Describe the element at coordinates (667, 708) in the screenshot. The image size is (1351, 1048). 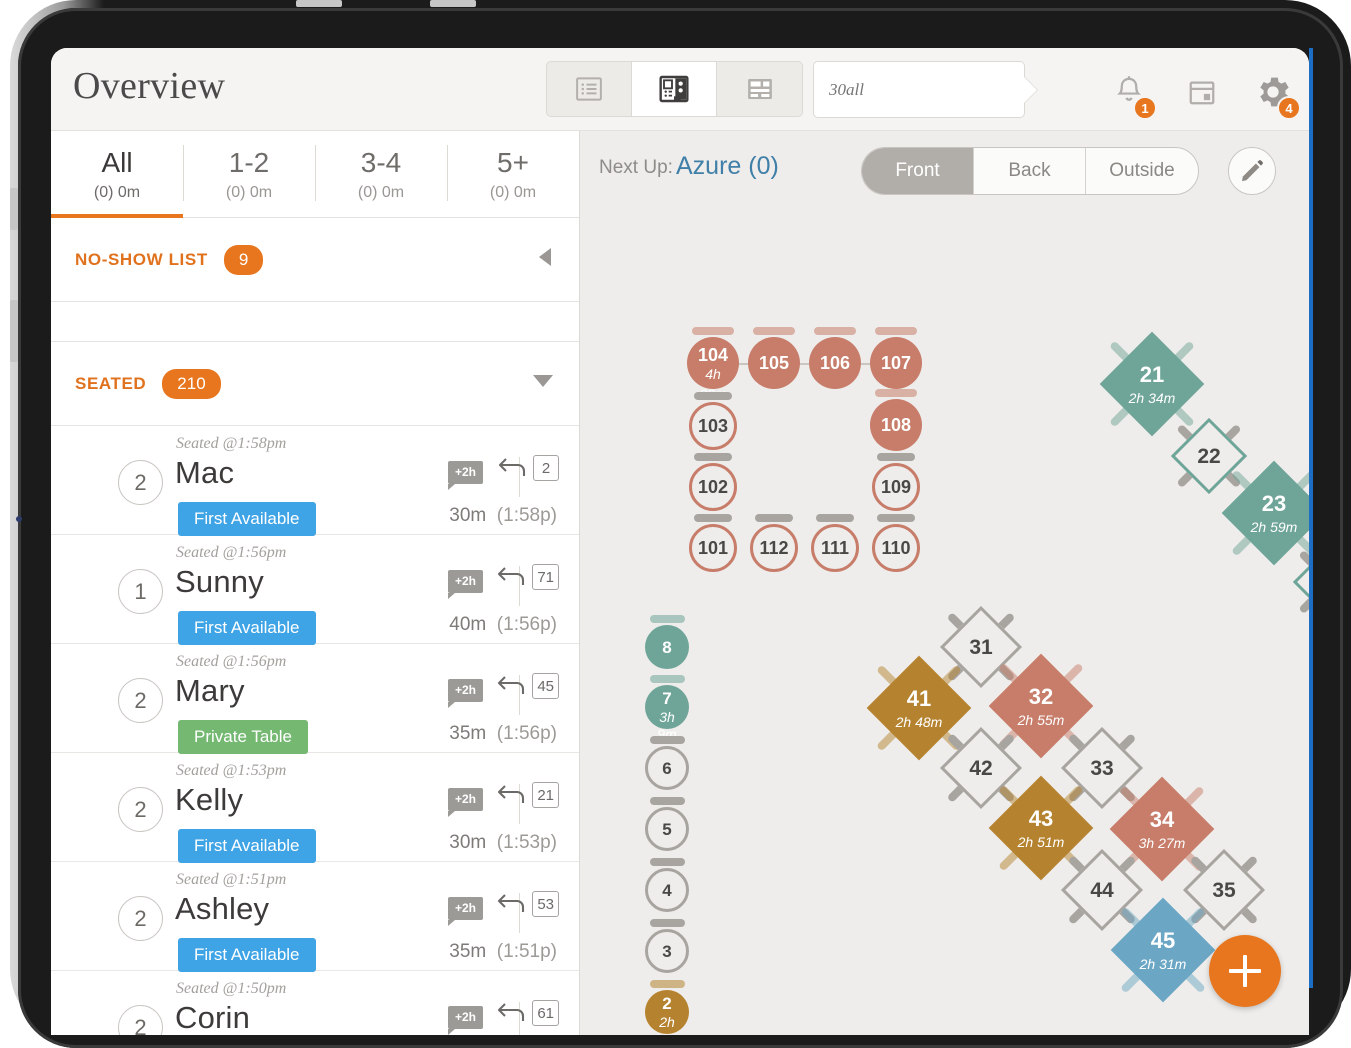
I see `table-7: 7 3h 9m` at that location.